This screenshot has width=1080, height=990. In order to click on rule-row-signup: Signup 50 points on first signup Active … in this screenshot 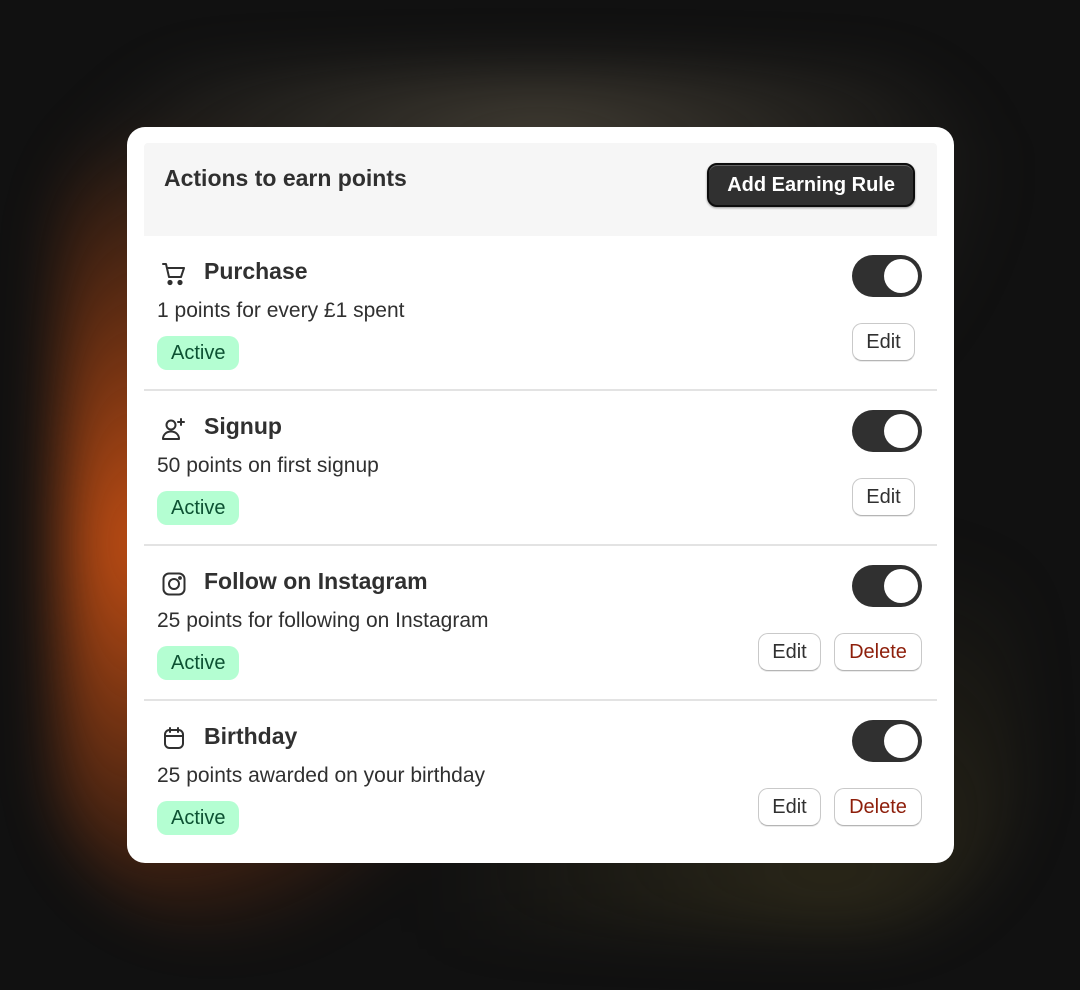, I will do `click(540, 468)`.